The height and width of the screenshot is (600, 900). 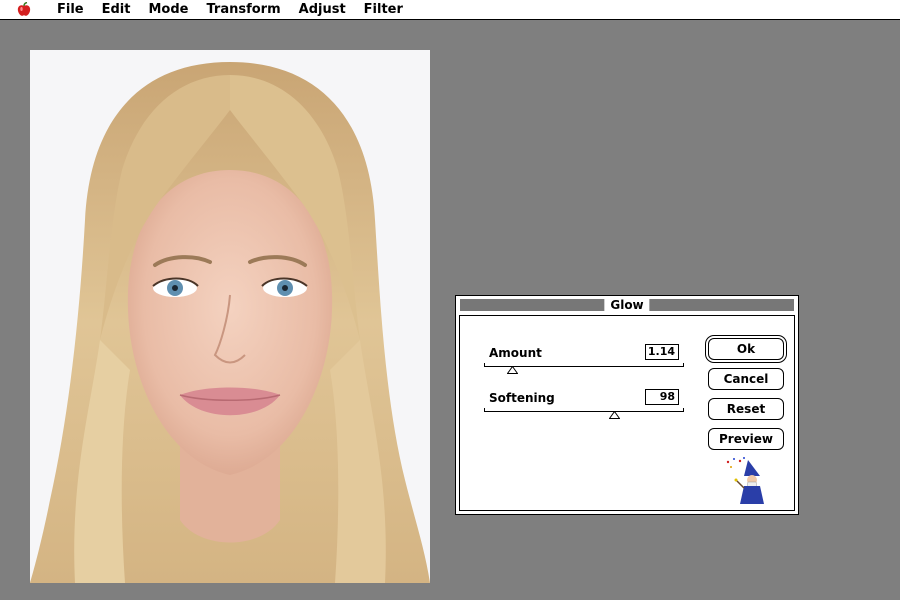 What do you see at coordinates (584, 410) in the screenshot?
I see `softening-slider-track` at bounding box center [584, 410].